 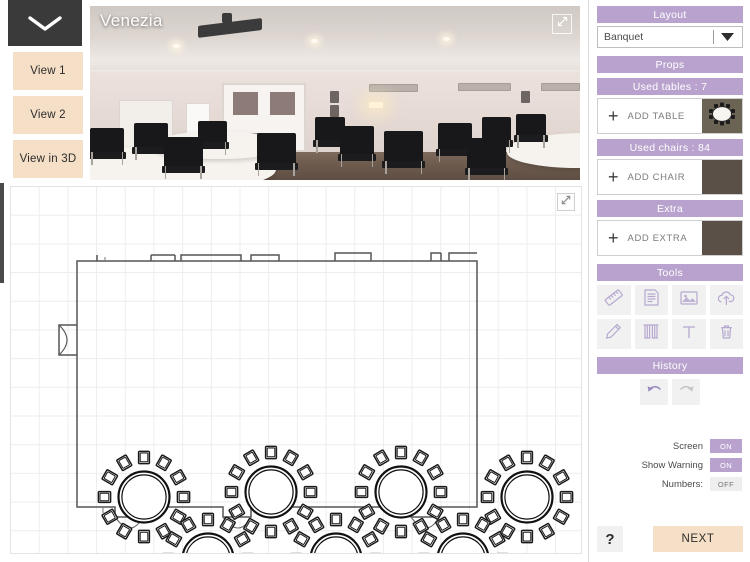 I want to click on numbers-toggle: OFF, so click(x=726, y=484).